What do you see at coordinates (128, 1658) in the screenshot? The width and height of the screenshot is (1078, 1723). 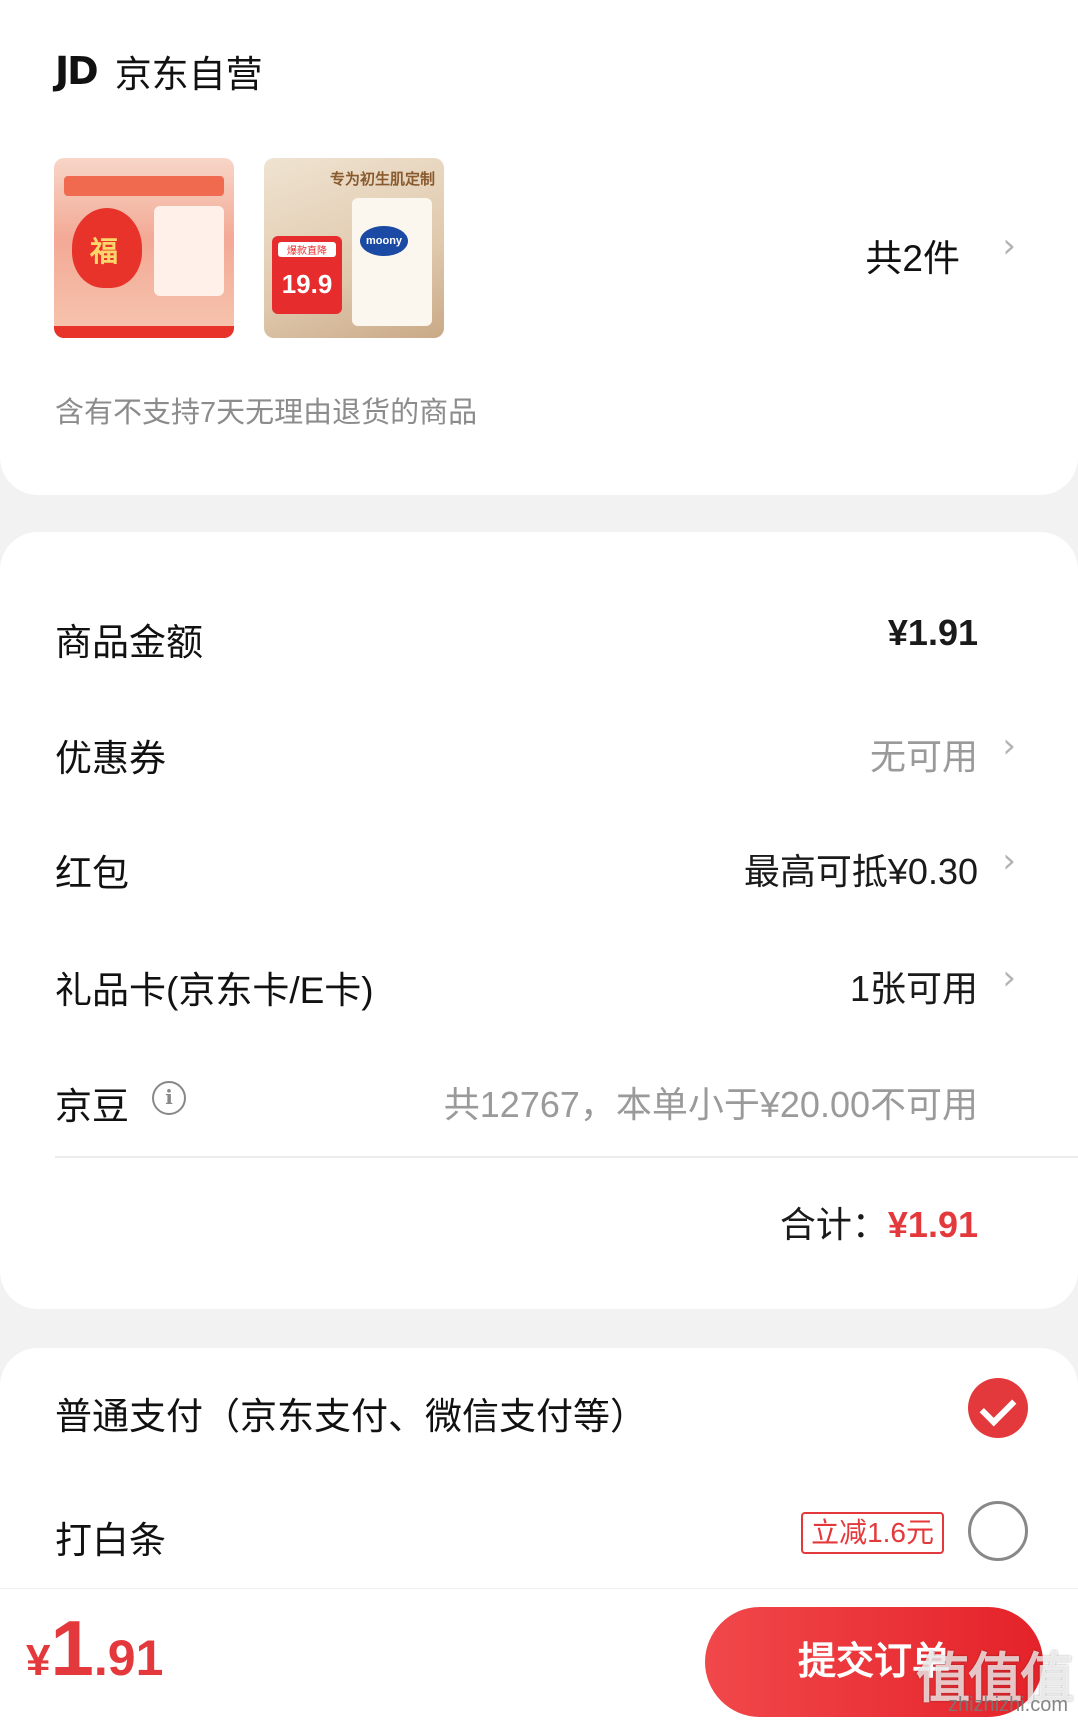 I see `price-decimal: .91` at bounding box center [128, 1658].